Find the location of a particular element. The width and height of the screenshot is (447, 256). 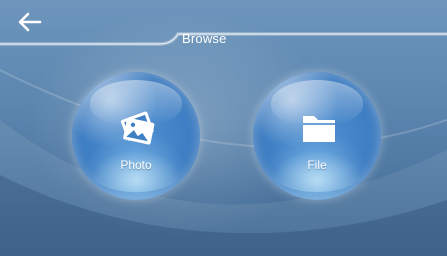

file-button: File is located at coordinates (317, 136).